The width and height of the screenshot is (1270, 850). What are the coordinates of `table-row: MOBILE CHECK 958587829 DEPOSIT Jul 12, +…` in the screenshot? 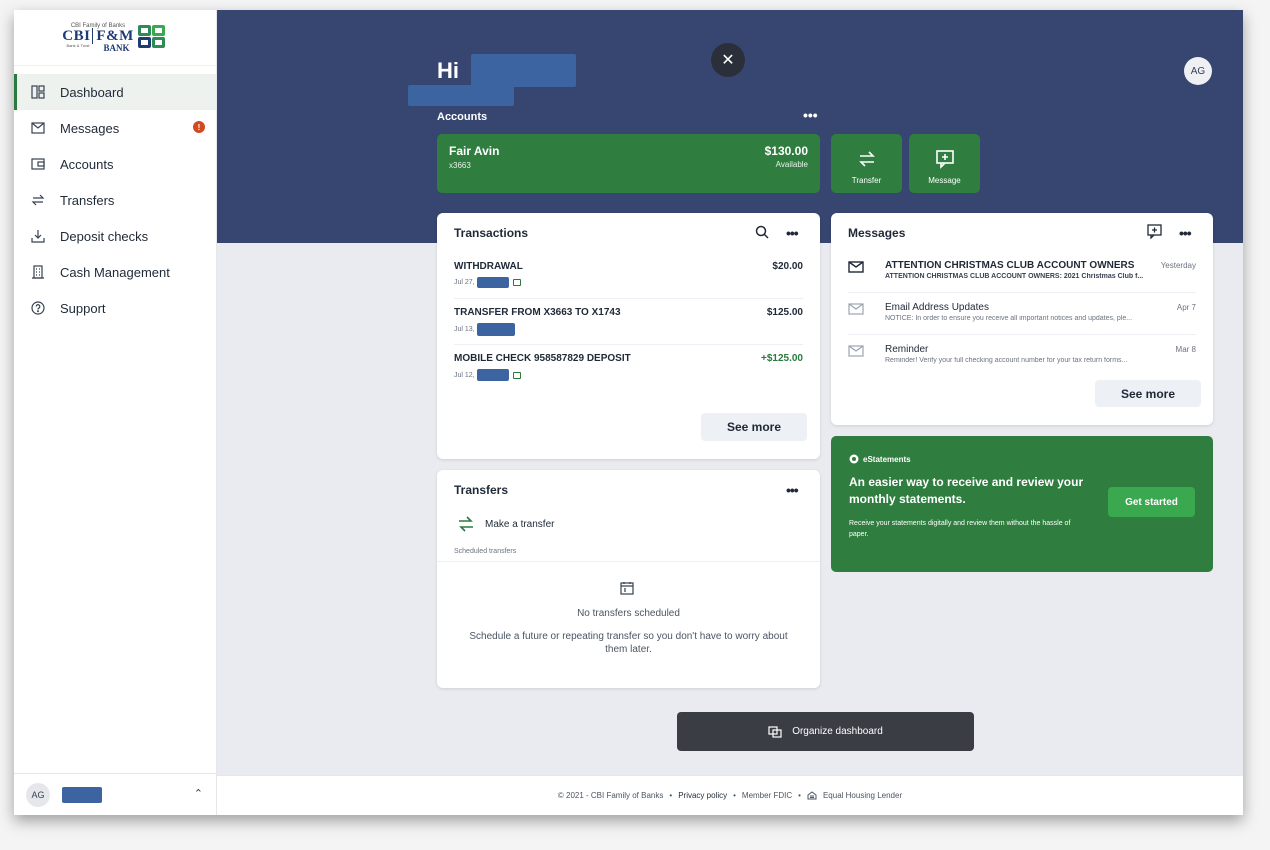 It's located at (628, 368).